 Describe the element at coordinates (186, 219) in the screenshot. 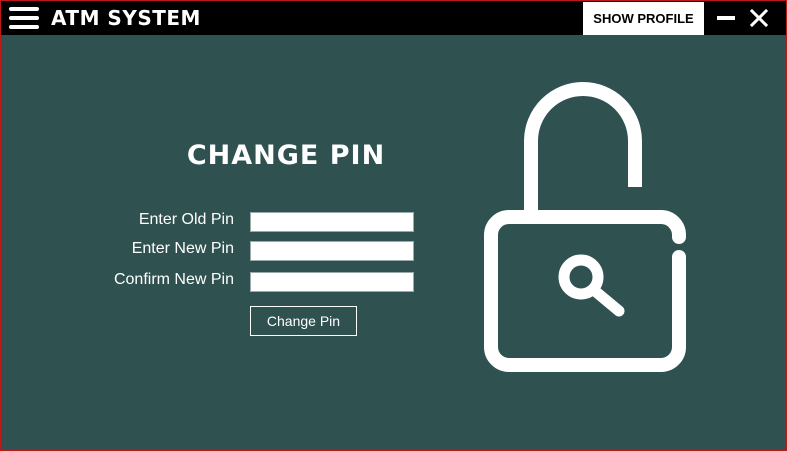

I see `old-pin-label: Enter Old Pin` at that location.